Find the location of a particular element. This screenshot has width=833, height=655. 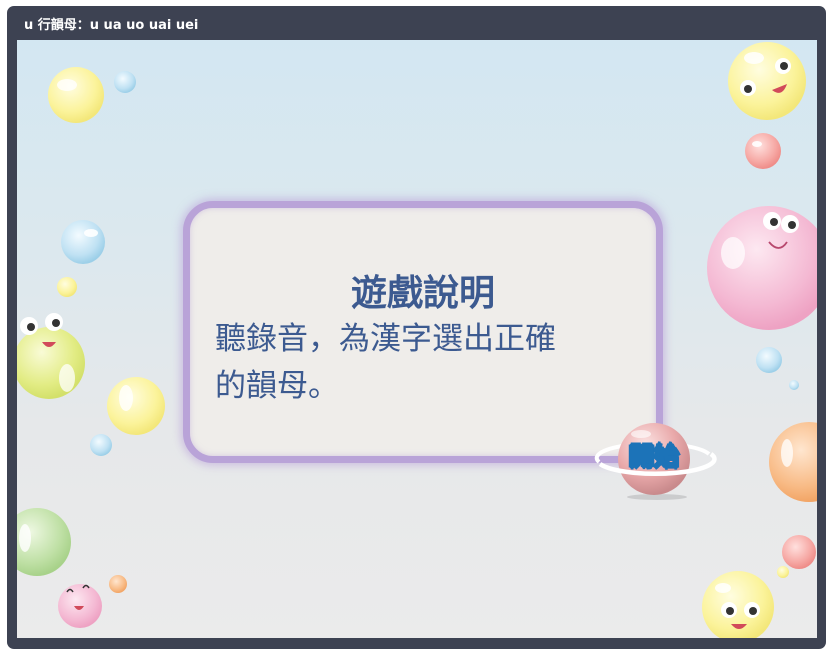

window-title: u 行韻母：u ua uo uai uei is located at coordinates (111, 25).